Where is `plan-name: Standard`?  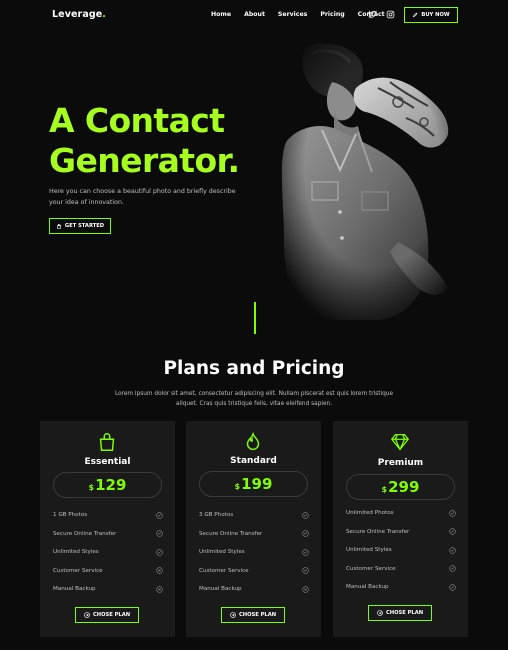
plan-name: Standard is located at coordinates (253, 461).